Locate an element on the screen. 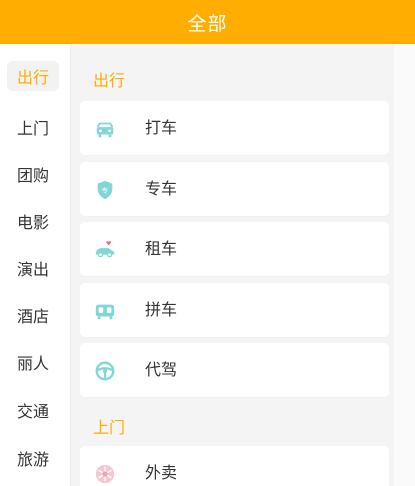 The width and height of the screenshot is (415, 486). taxi-icon is located at coordinates (105, 130).